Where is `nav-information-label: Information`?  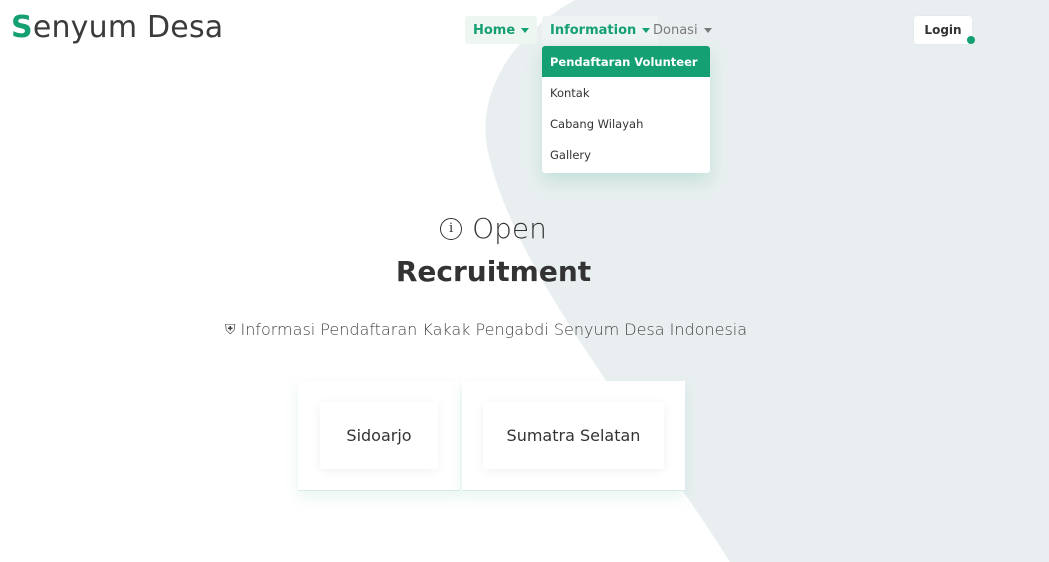
nav-information-label: Information is located at coordinates (593, 30).